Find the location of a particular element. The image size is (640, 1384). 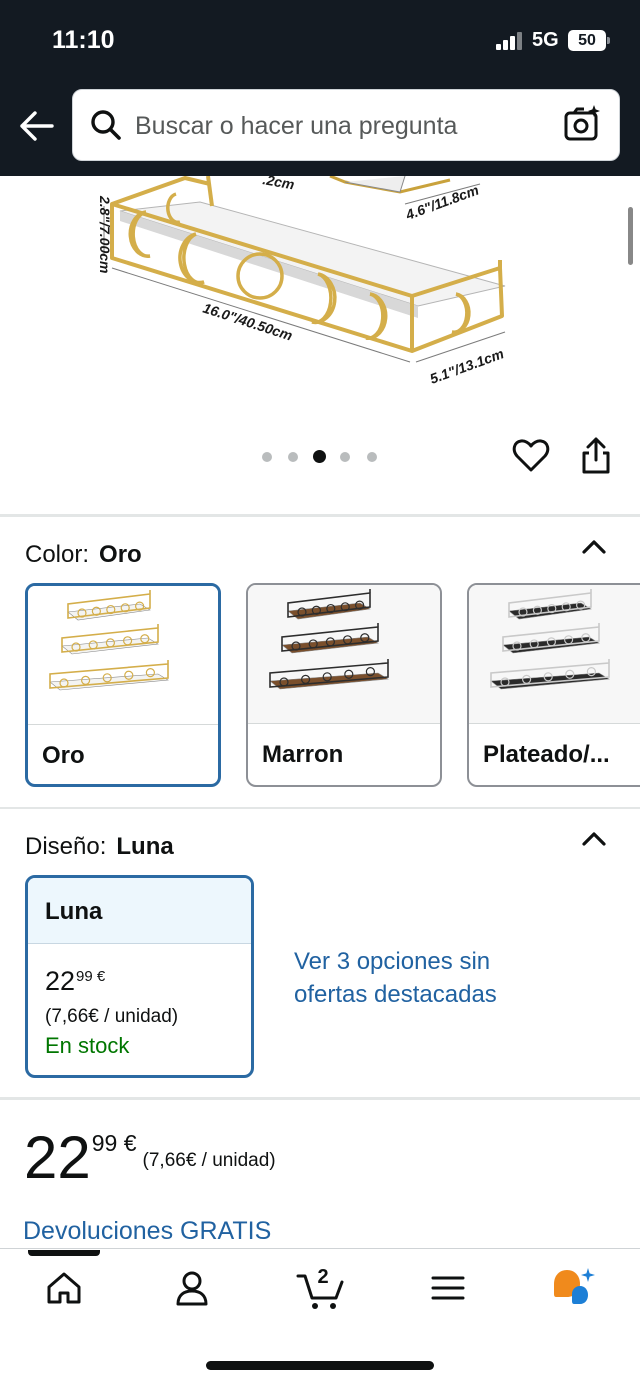

carousel-dots is located at coordinates (322, 457).